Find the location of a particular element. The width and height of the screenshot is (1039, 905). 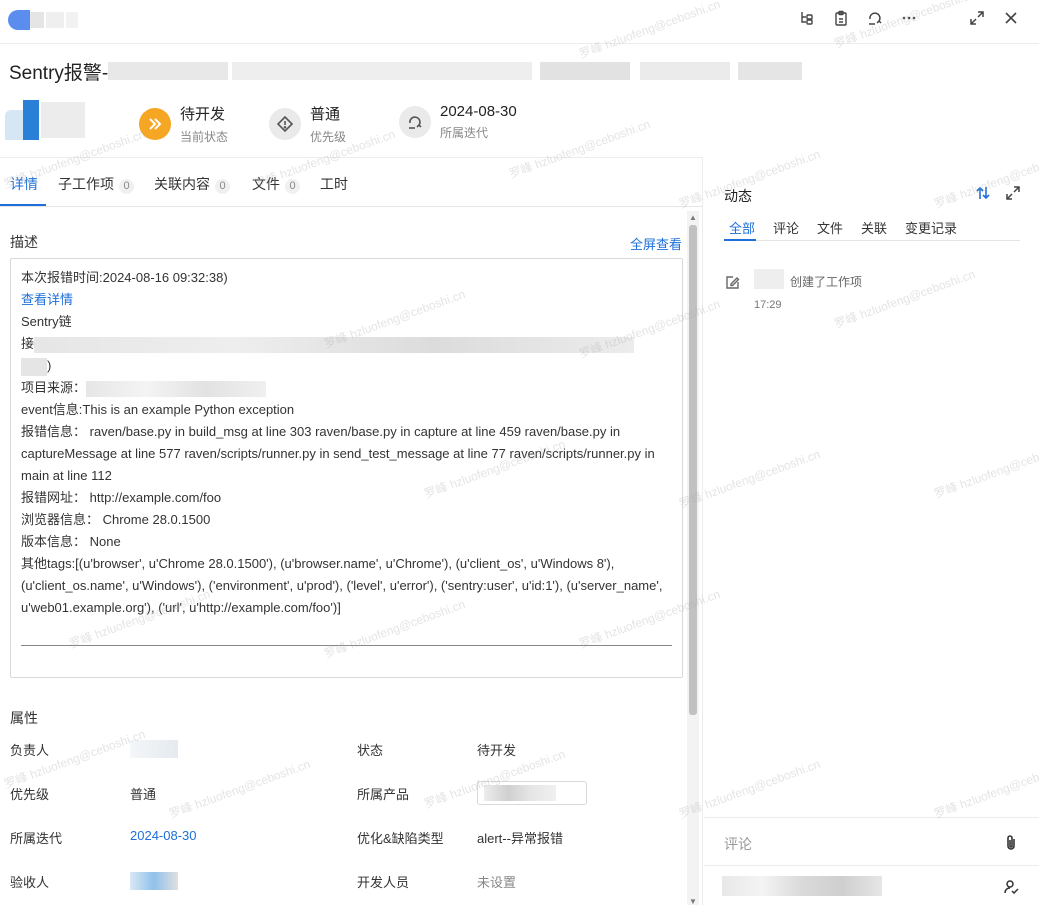

tab-activity-files: 文件 is located at coordinates (830, 227).